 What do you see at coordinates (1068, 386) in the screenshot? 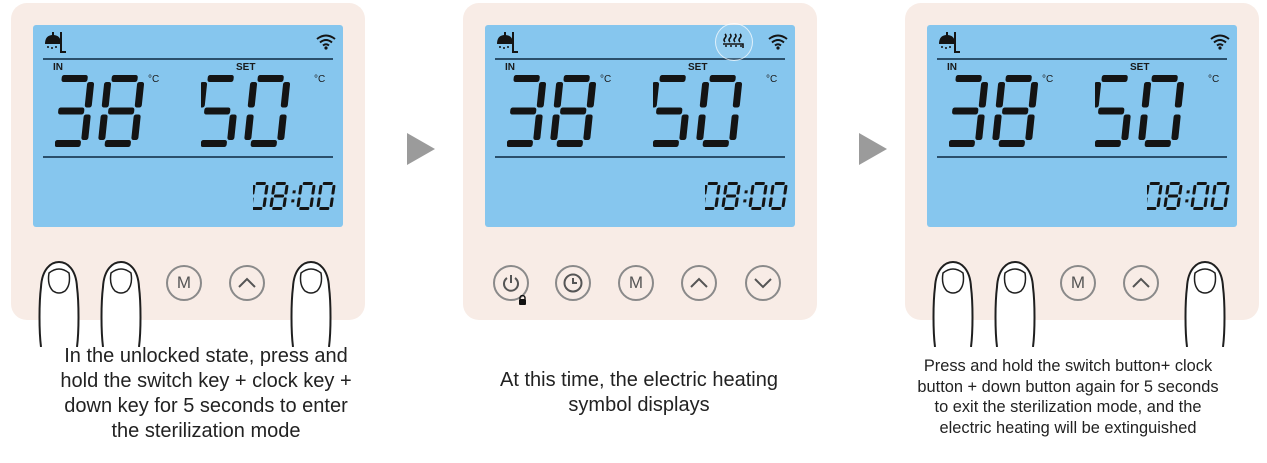
I see `caption-line: button + down button again for 5 seconds` at bounding box center [1068, 386].